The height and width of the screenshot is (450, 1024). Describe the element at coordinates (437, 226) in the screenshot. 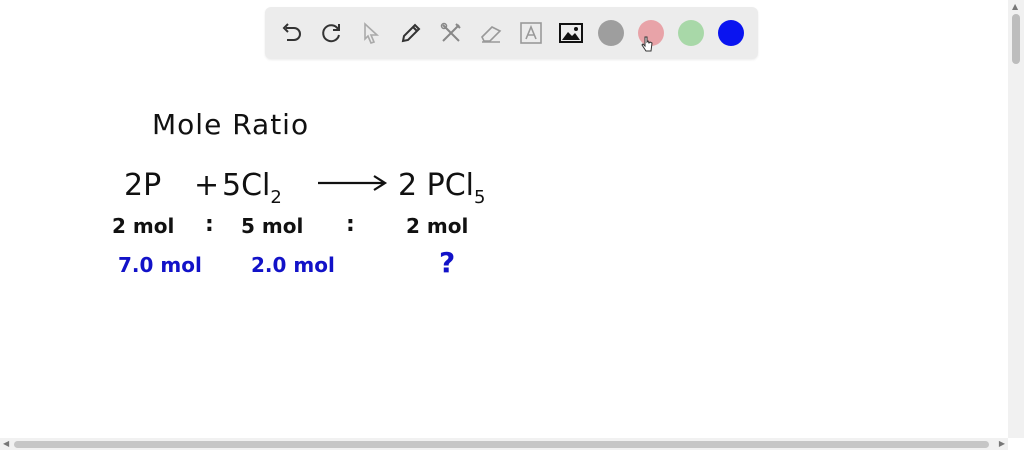

I see `ratio-pcl5: 2 mol` at that location.